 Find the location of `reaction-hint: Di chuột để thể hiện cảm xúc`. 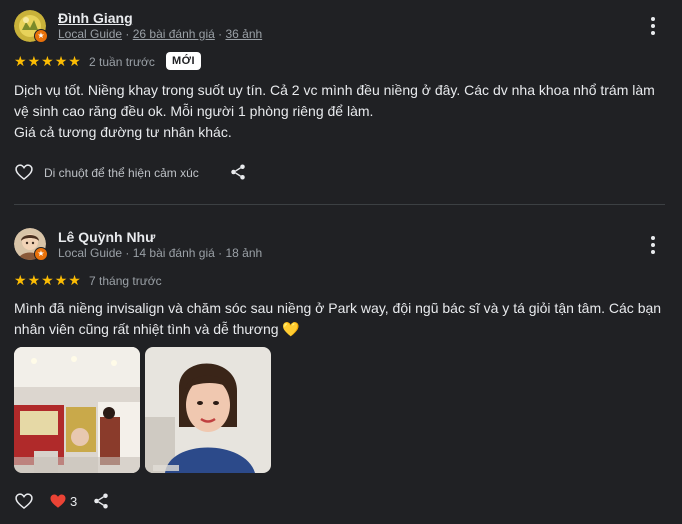

reaction-hint: Di chuột để thể hiện cảm xúc is located at coordinates (121, 173).